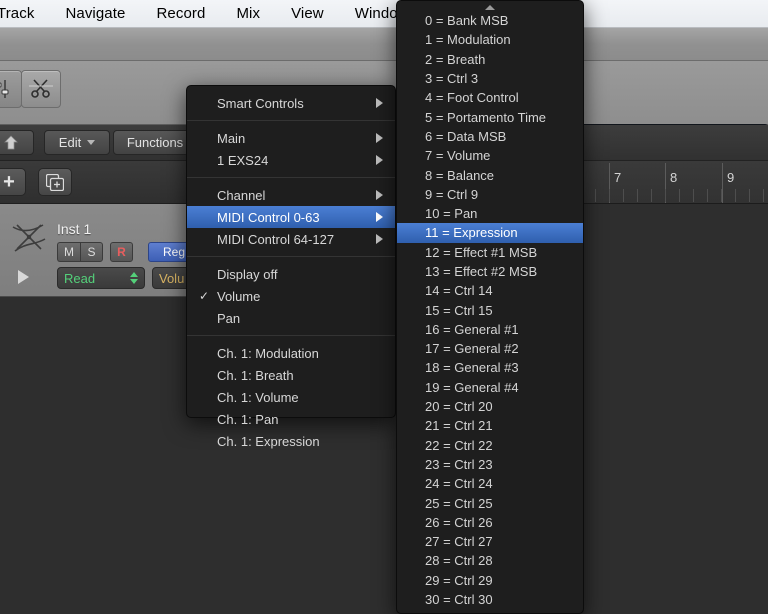 Image resolution: width=768 pixels, height=614 pixels. I want to click on automation-parameter-label: Volu, so click(172, 278).